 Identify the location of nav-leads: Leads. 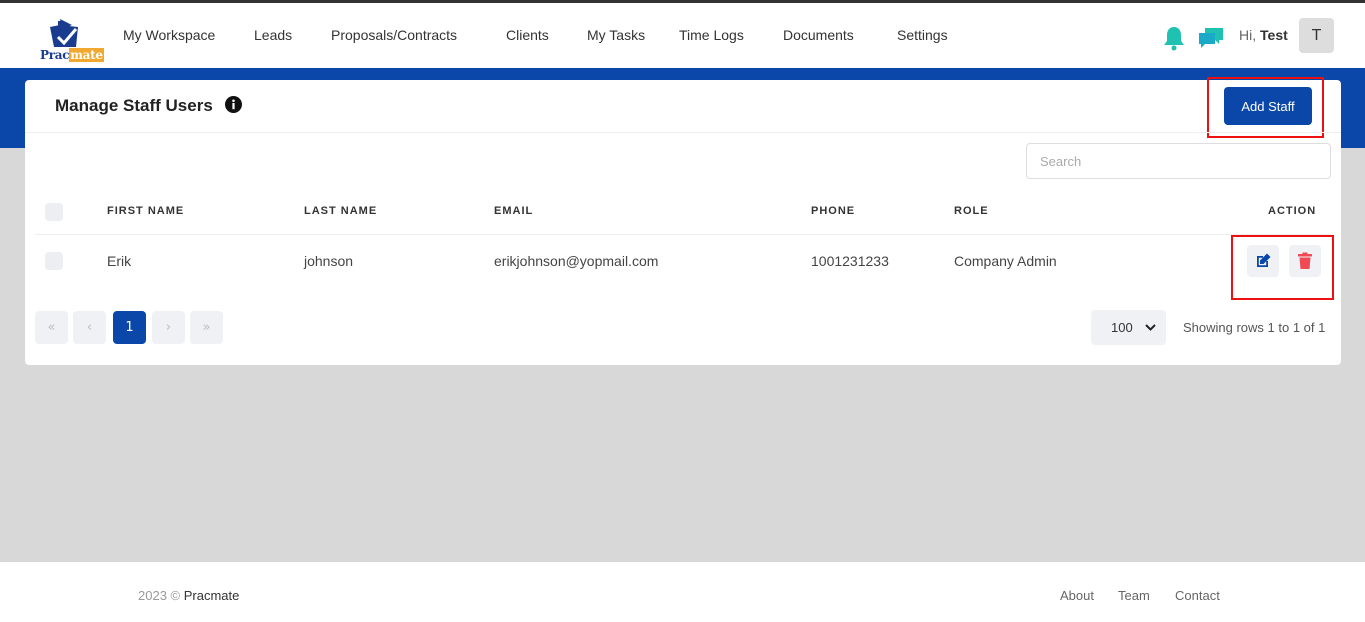
(273, 35).